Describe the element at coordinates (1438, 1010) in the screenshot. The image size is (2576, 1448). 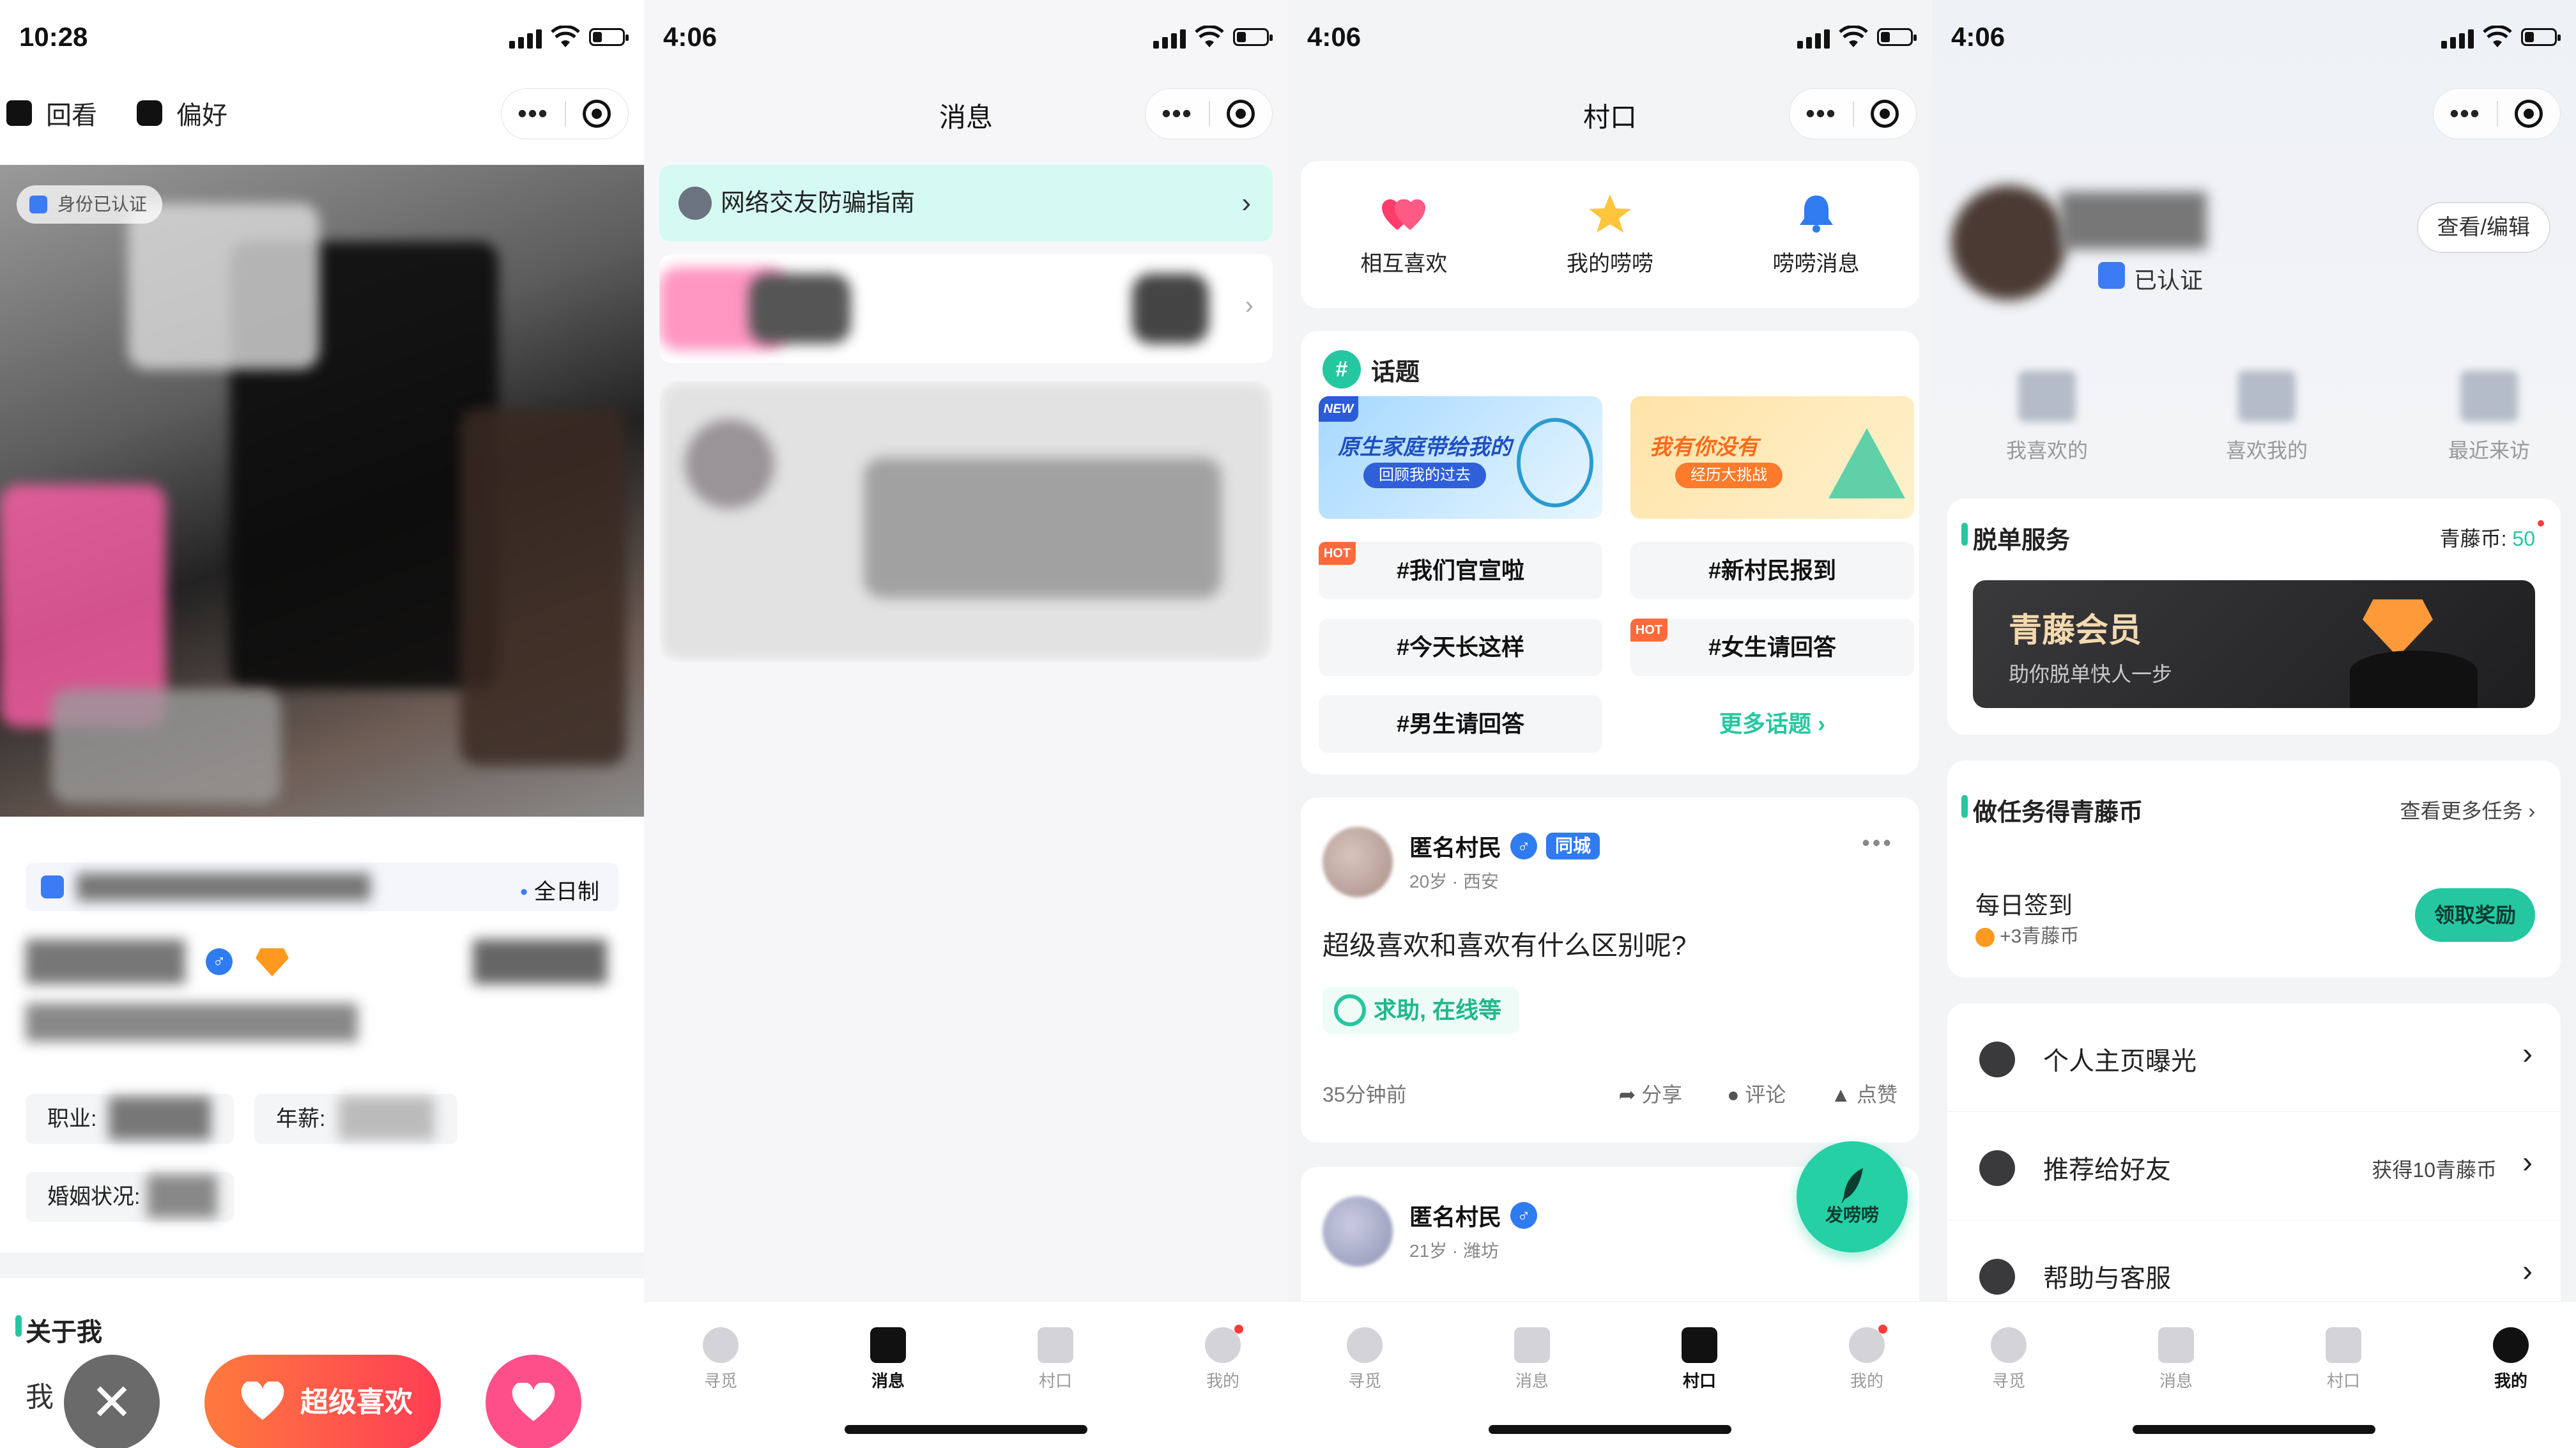
I see `help-tag-label: 求助, 在线等` at that location.